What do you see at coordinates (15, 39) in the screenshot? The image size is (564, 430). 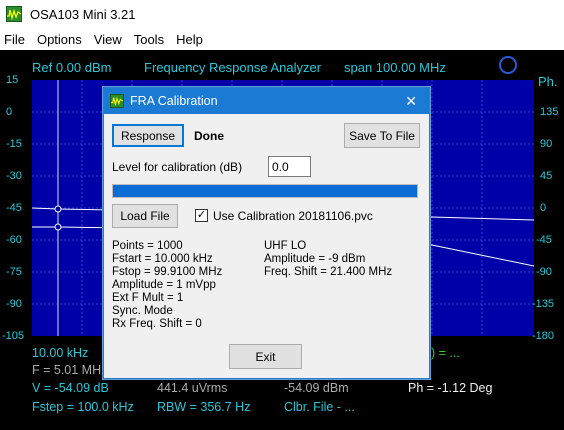 I see `menu-file: File` at bounding box center [15, 39].